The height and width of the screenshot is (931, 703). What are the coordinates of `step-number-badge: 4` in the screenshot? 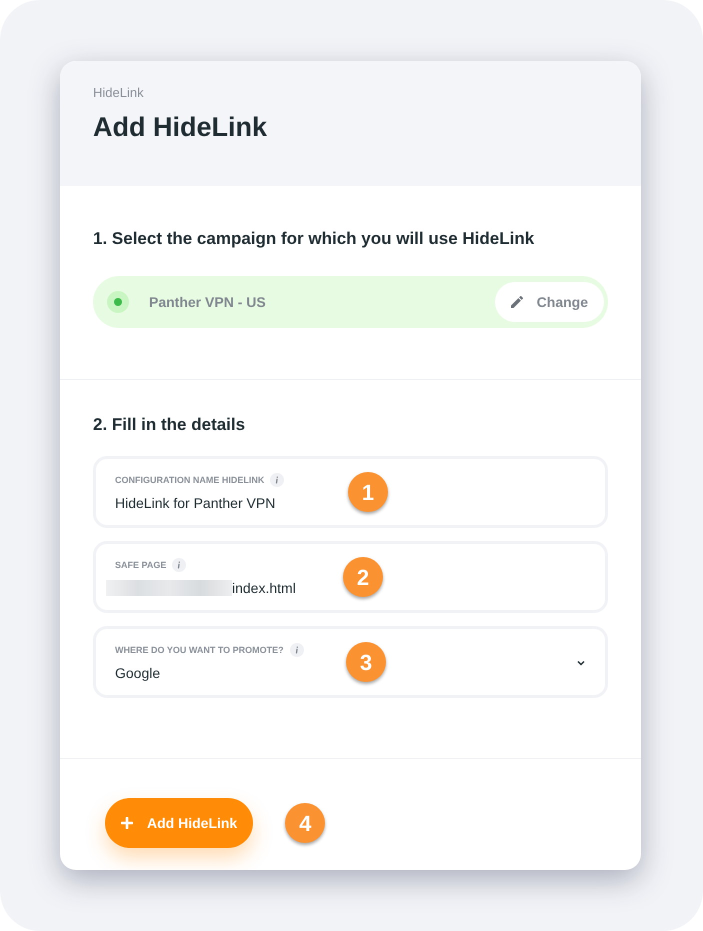 It's located at (305, 823).